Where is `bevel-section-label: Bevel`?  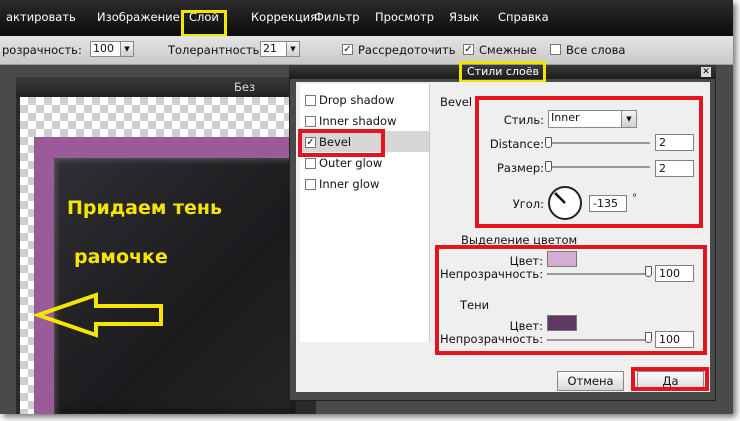 bevel-section-label: Bevel is located at coordinates (456, 102).